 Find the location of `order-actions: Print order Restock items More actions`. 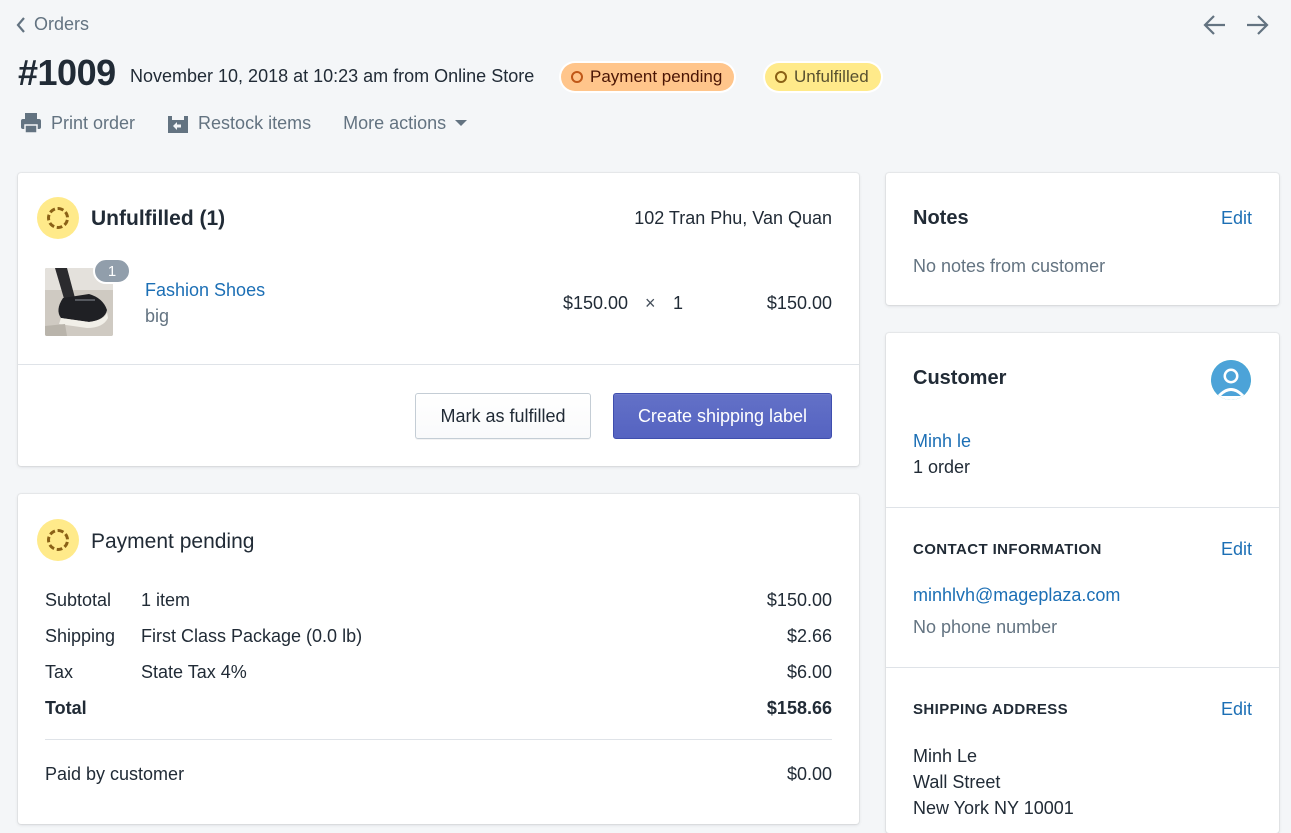

order-actions: Print order Restock items More actions is located at coordinates (259, 123).